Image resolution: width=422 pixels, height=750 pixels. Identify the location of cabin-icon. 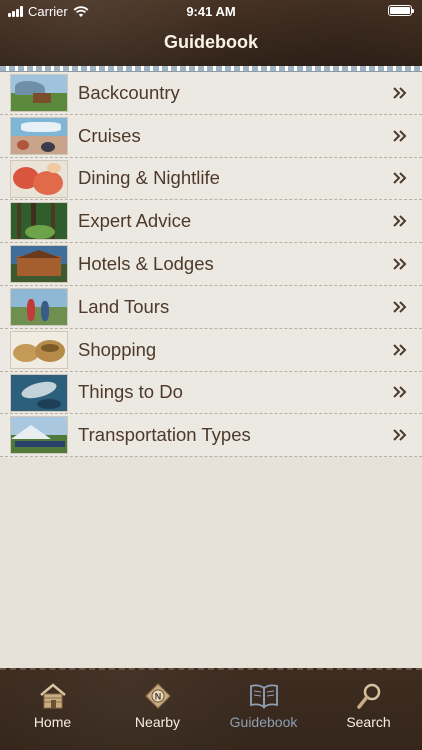
(52, 696).